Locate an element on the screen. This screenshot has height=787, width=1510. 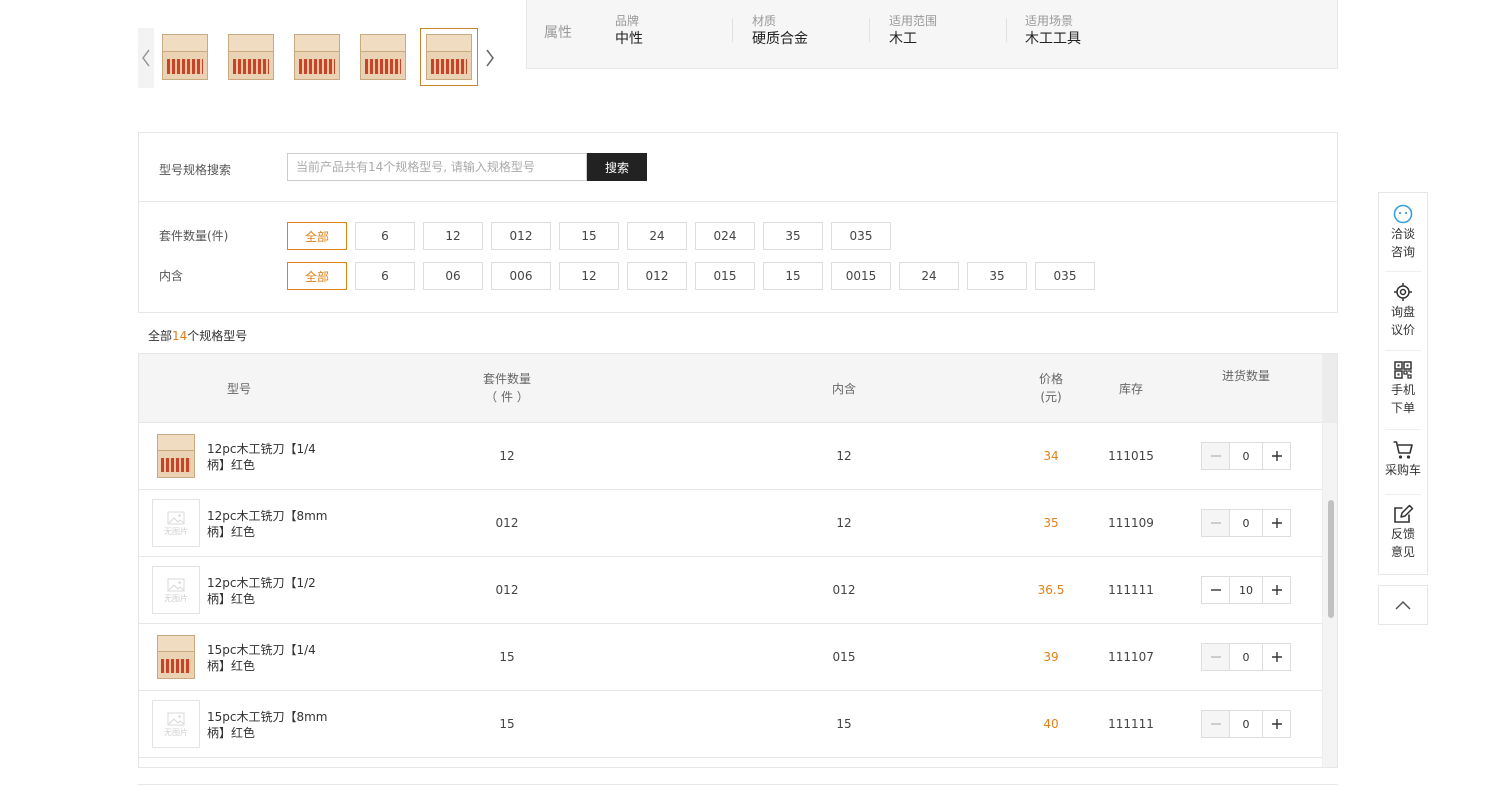
back-to-top-button is located at coordinates (1403, 605).